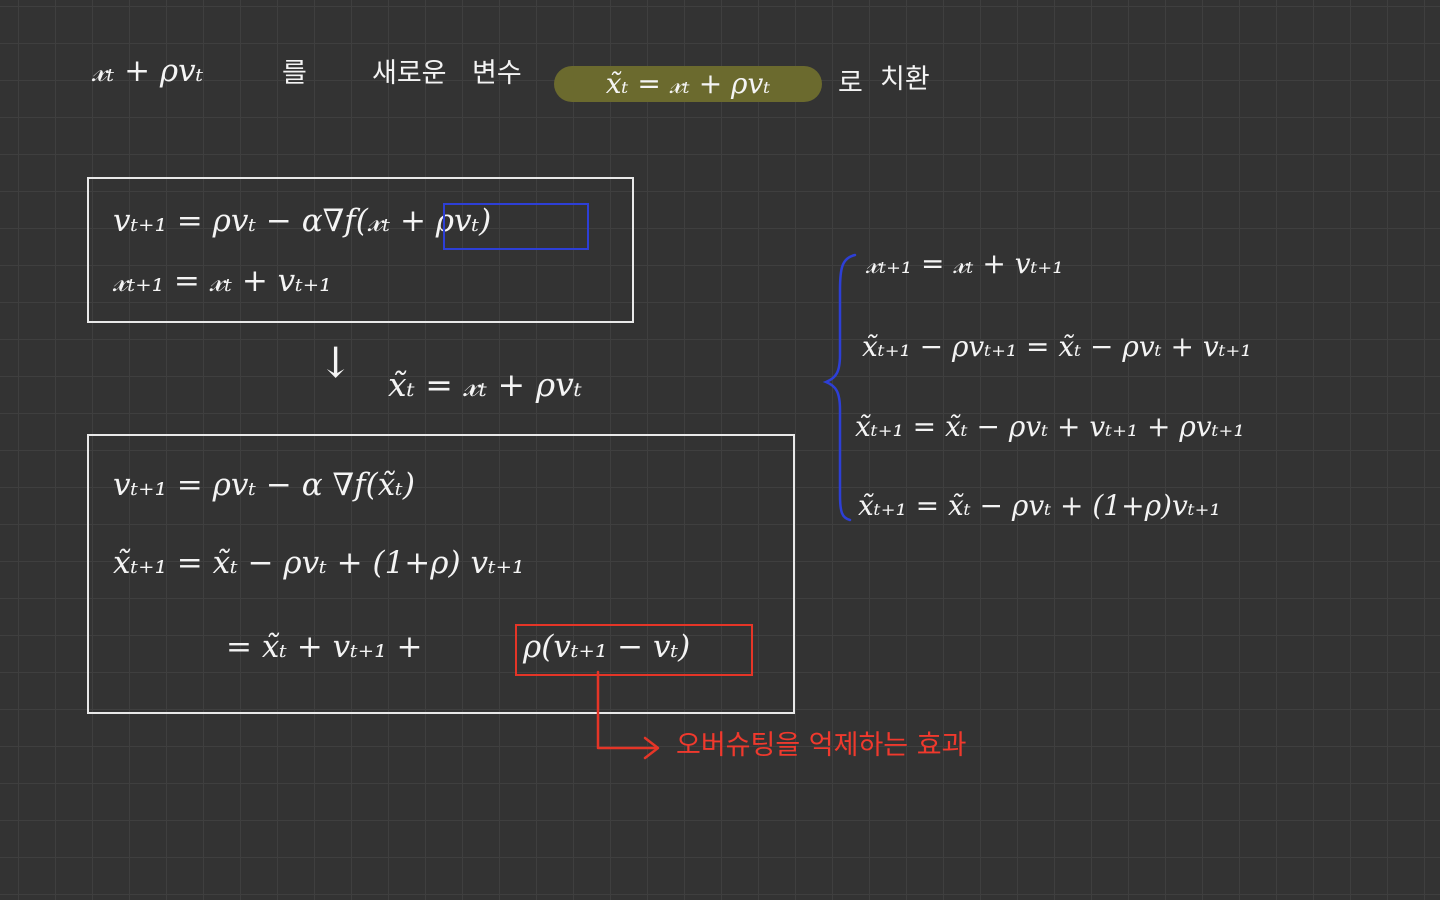  What do you see at coordinates (726, 506) in the screenshot?
I see `hand-drawn-strokes` at bounding box center [726, 506].